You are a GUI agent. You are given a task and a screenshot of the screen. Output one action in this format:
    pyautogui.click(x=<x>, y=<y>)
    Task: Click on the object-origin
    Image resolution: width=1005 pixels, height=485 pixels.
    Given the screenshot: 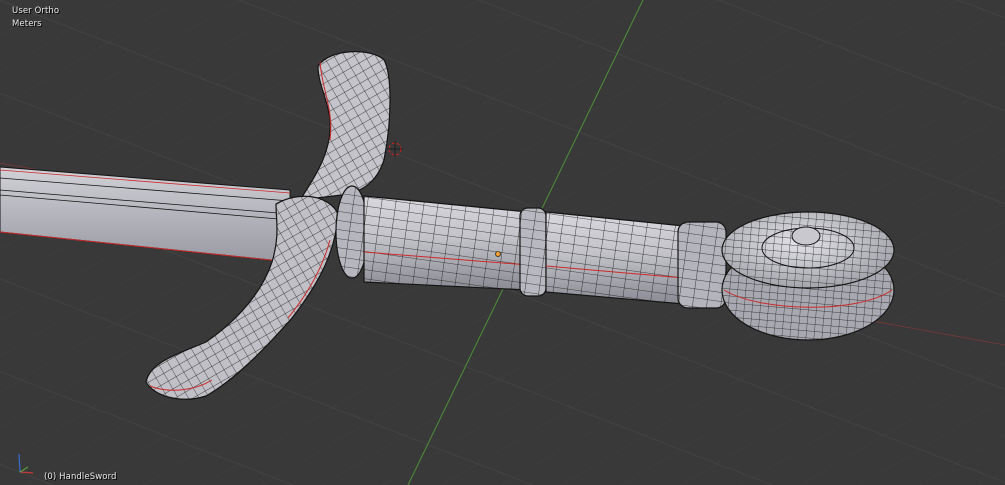 What is the action you would take?
    pyautogui.click(x=498, y=254)
    